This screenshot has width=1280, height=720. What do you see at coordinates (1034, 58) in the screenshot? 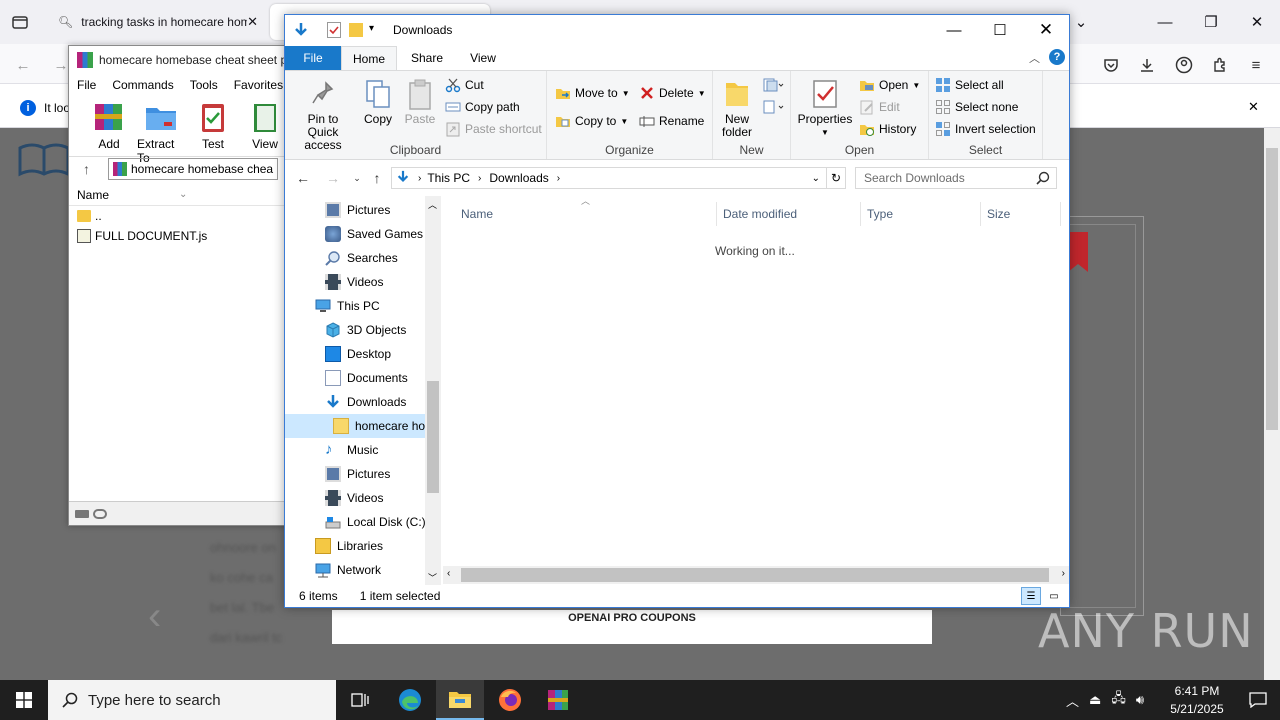
I see `collapse-ribbon-icon: ︿` at bounding box center [1034, 58].